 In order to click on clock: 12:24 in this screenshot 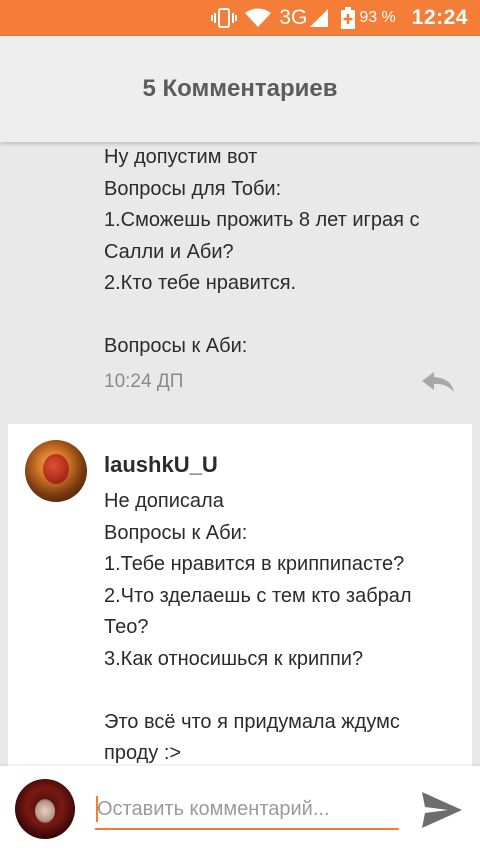, I will do `click(439, 17)`.